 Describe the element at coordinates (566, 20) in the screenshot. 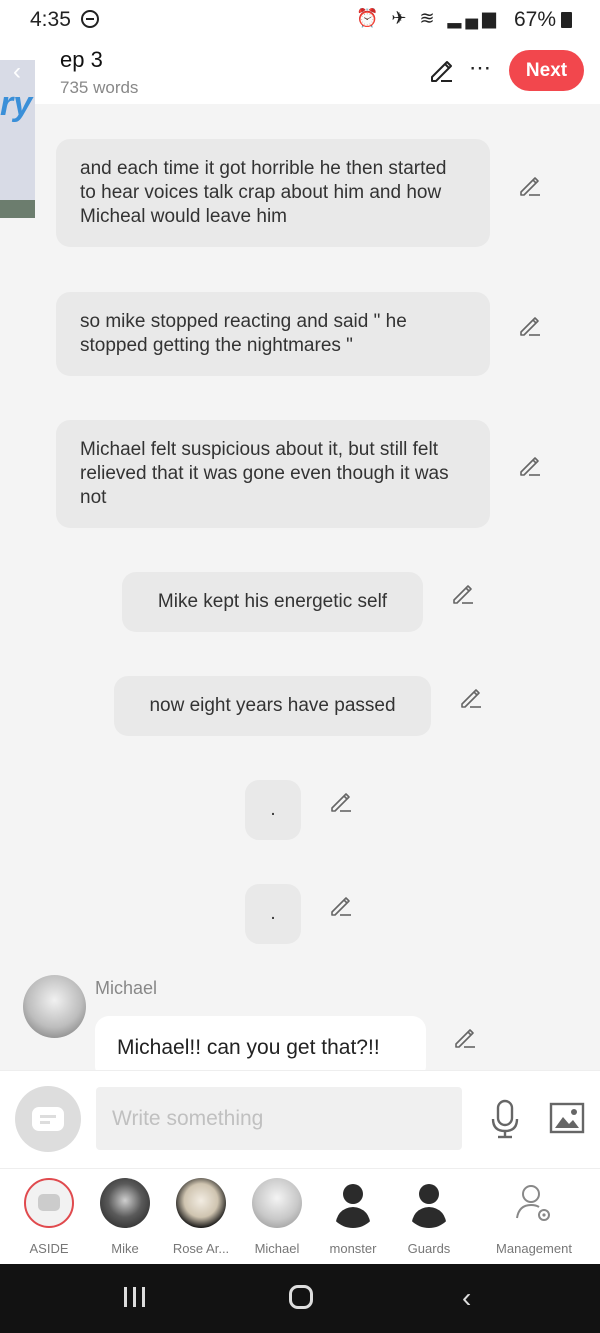

I see `battery-icon` at that location.